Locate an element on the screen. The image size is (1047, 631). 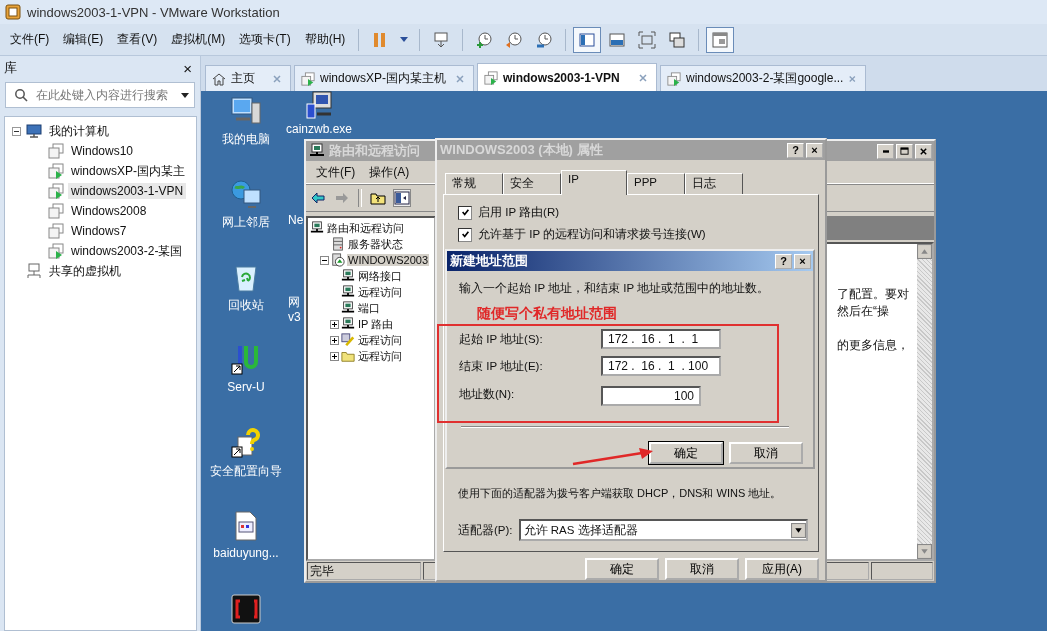
tree-item: 路由和远程访问 is located at coordinates (365, 228).